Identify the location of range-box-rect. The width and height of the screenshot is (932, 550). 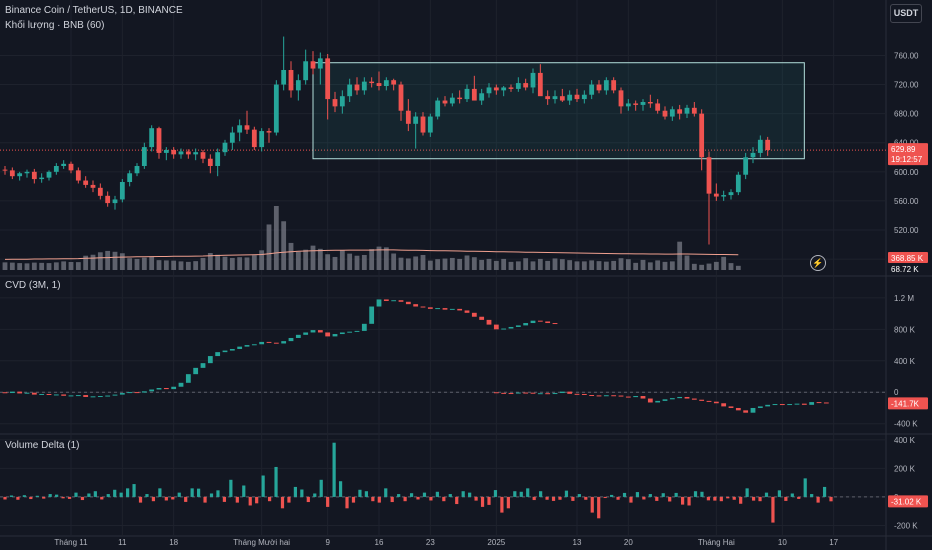
(558, 111).